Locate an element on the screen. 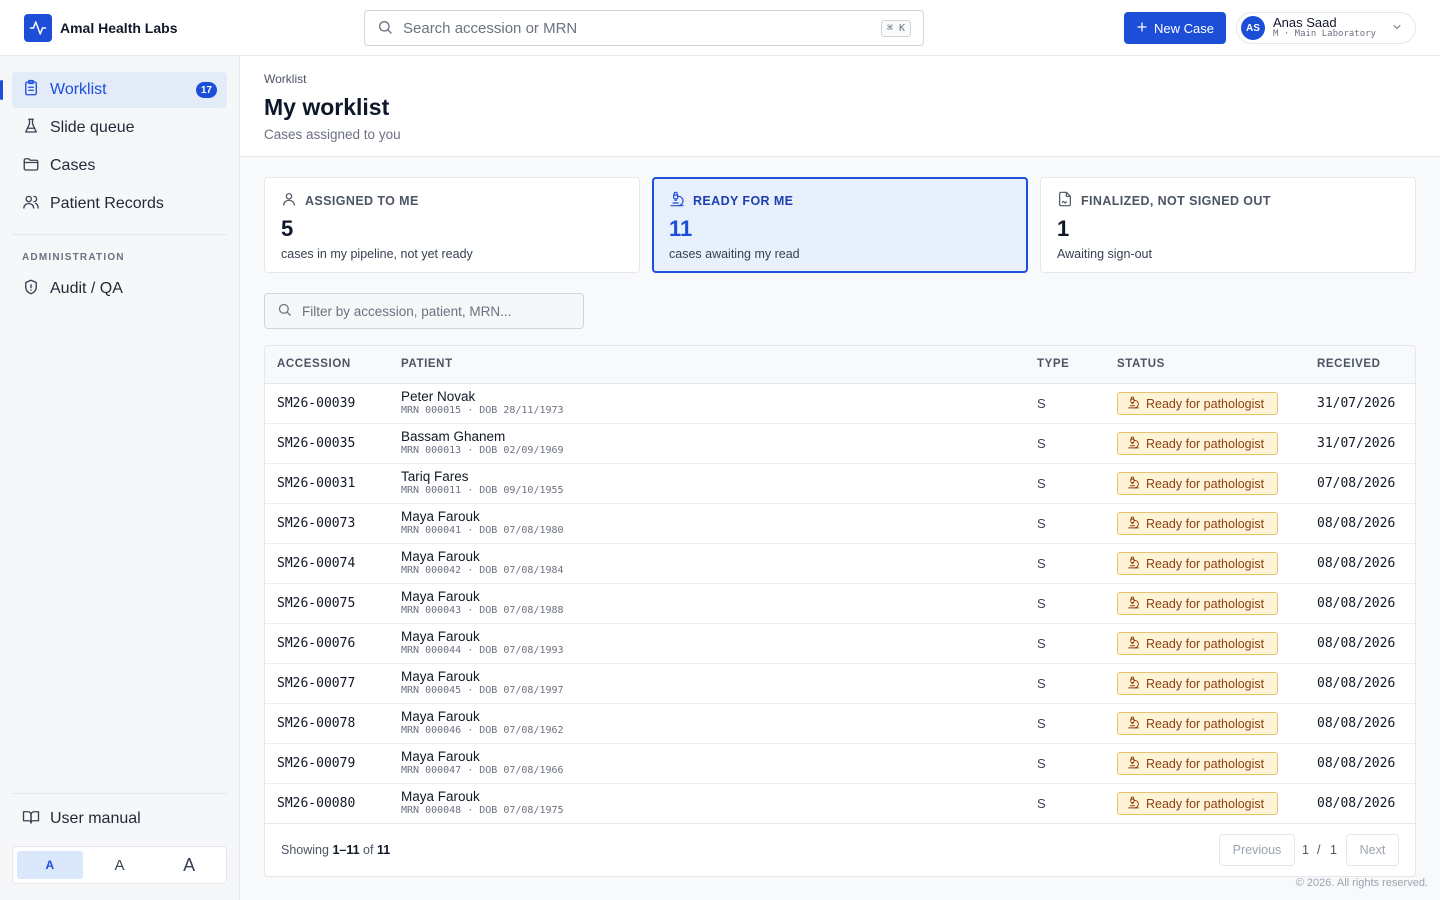  accession-cell: SM26-00080 is located at coordinates (316, 803).